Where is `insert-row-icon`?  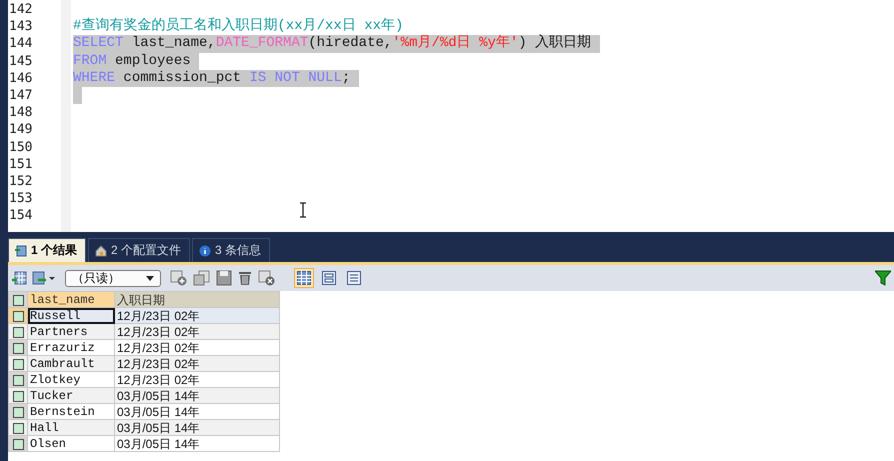
insert-row-icon is located at coordinates (179, 278).